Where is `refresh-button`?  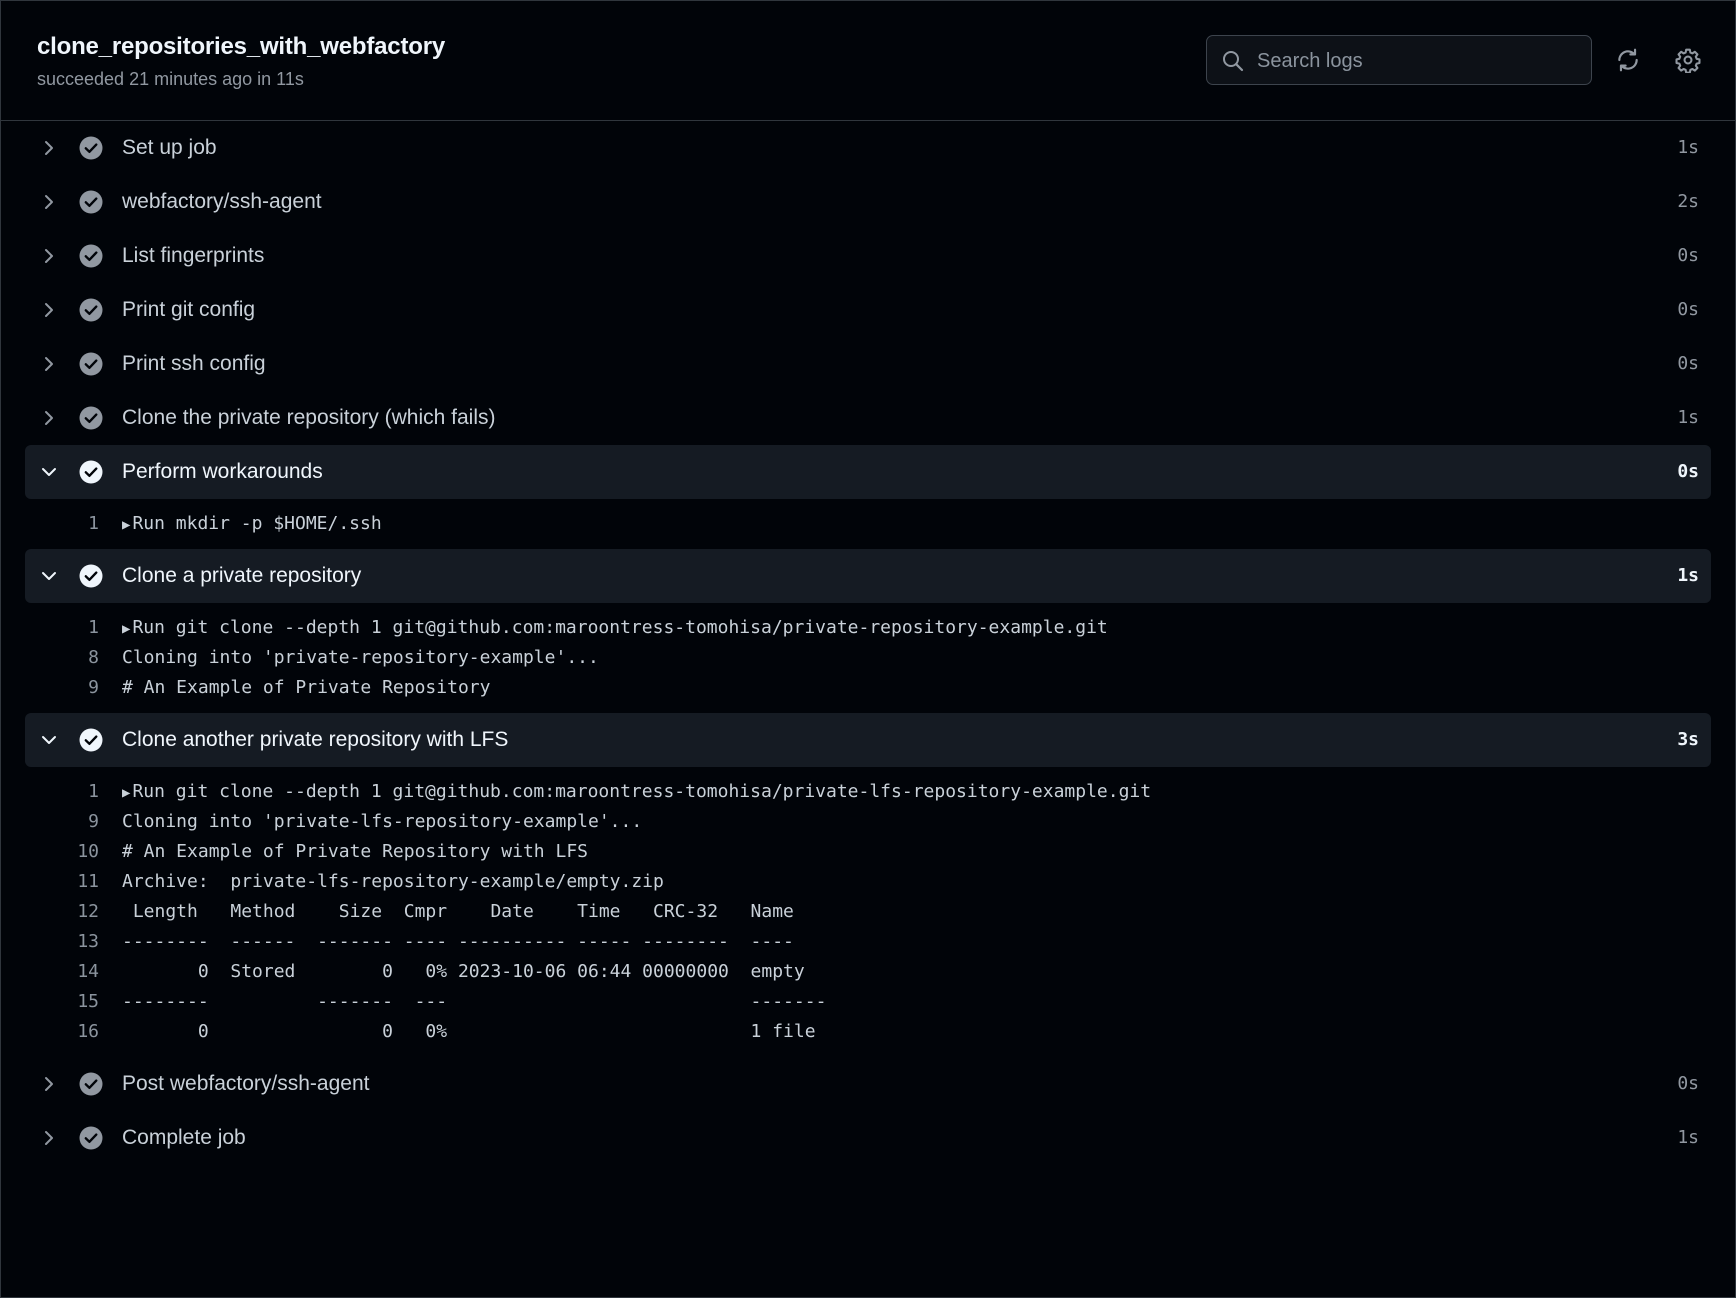 refresh-button is located at coordinates (1628, 60).